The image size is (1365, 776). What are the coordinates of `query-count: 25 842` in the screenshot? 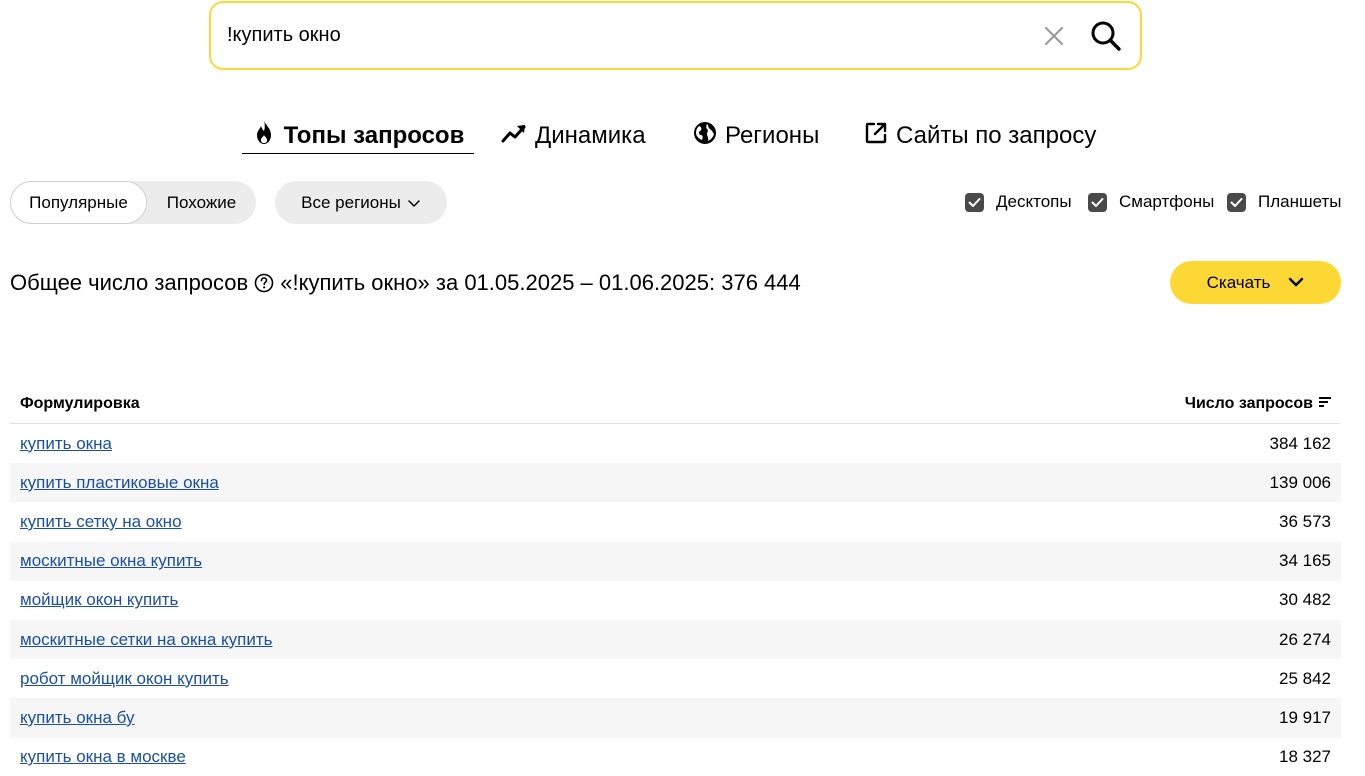 It's located at (1305, 678).